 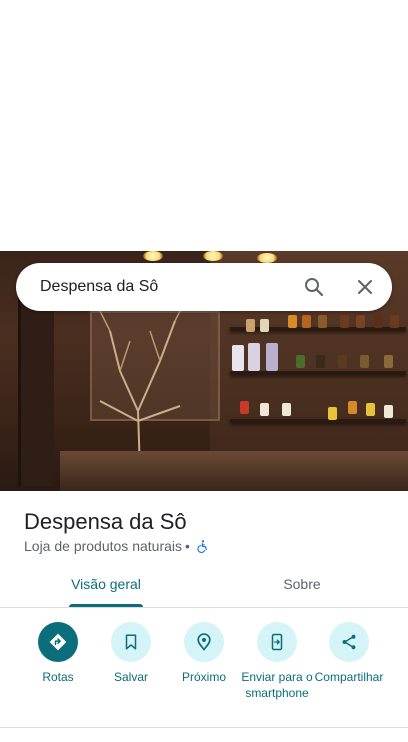 What do you see at coordinates (204, 642) in the screenshot?
I see `nearby-icon` at bounding box center [204, 642].